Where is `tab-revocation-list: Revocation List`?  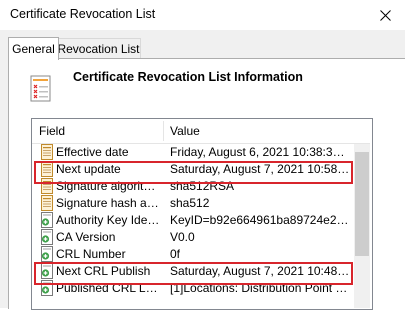
tab-revocation-list: Revocation List is located at coordinates (99, 48).